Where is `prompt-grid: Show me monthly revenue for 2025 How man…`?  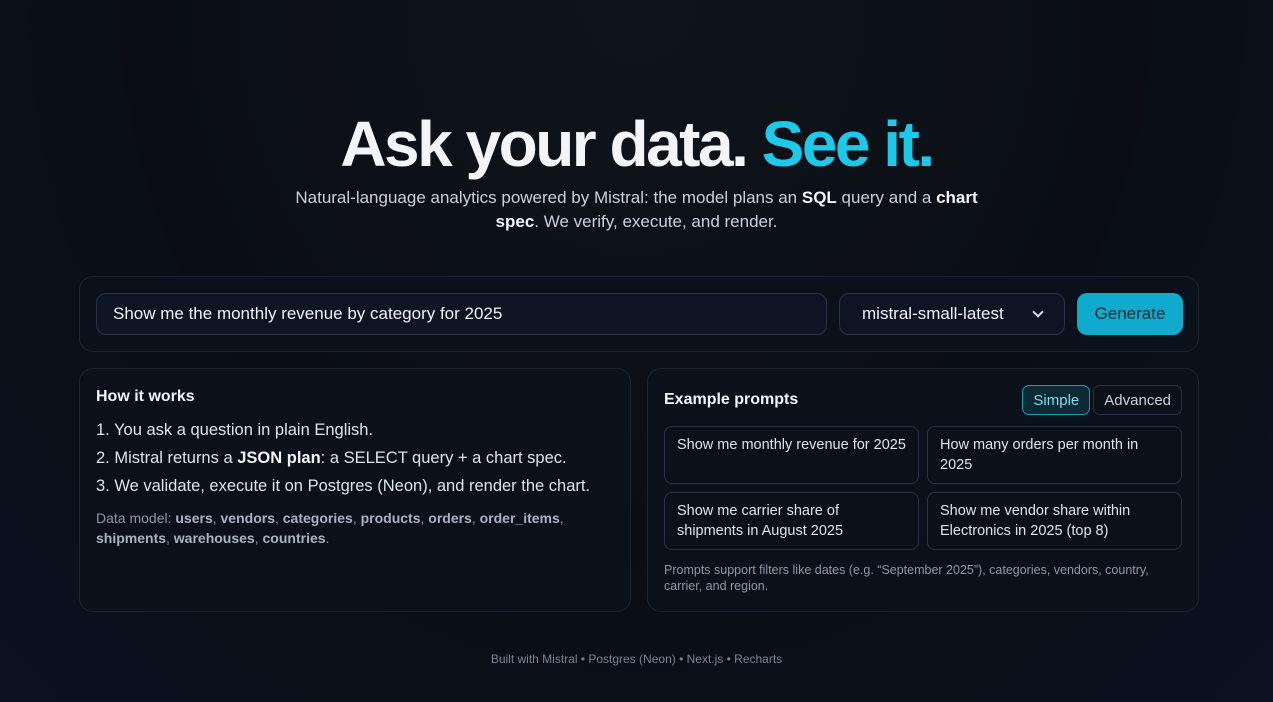
prompt-grid: Show me monthly revenue for 2025 How man… is located at coordinates (923, 488).